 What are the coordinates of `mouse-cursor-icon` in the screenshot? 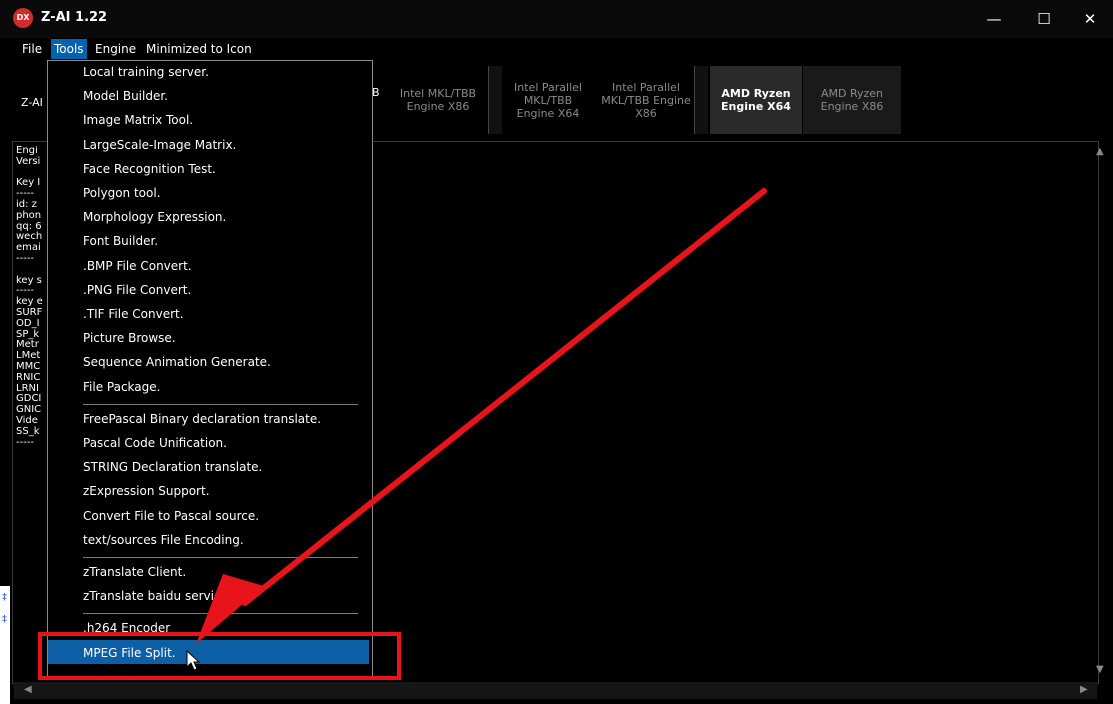 It's located at (193, 660).